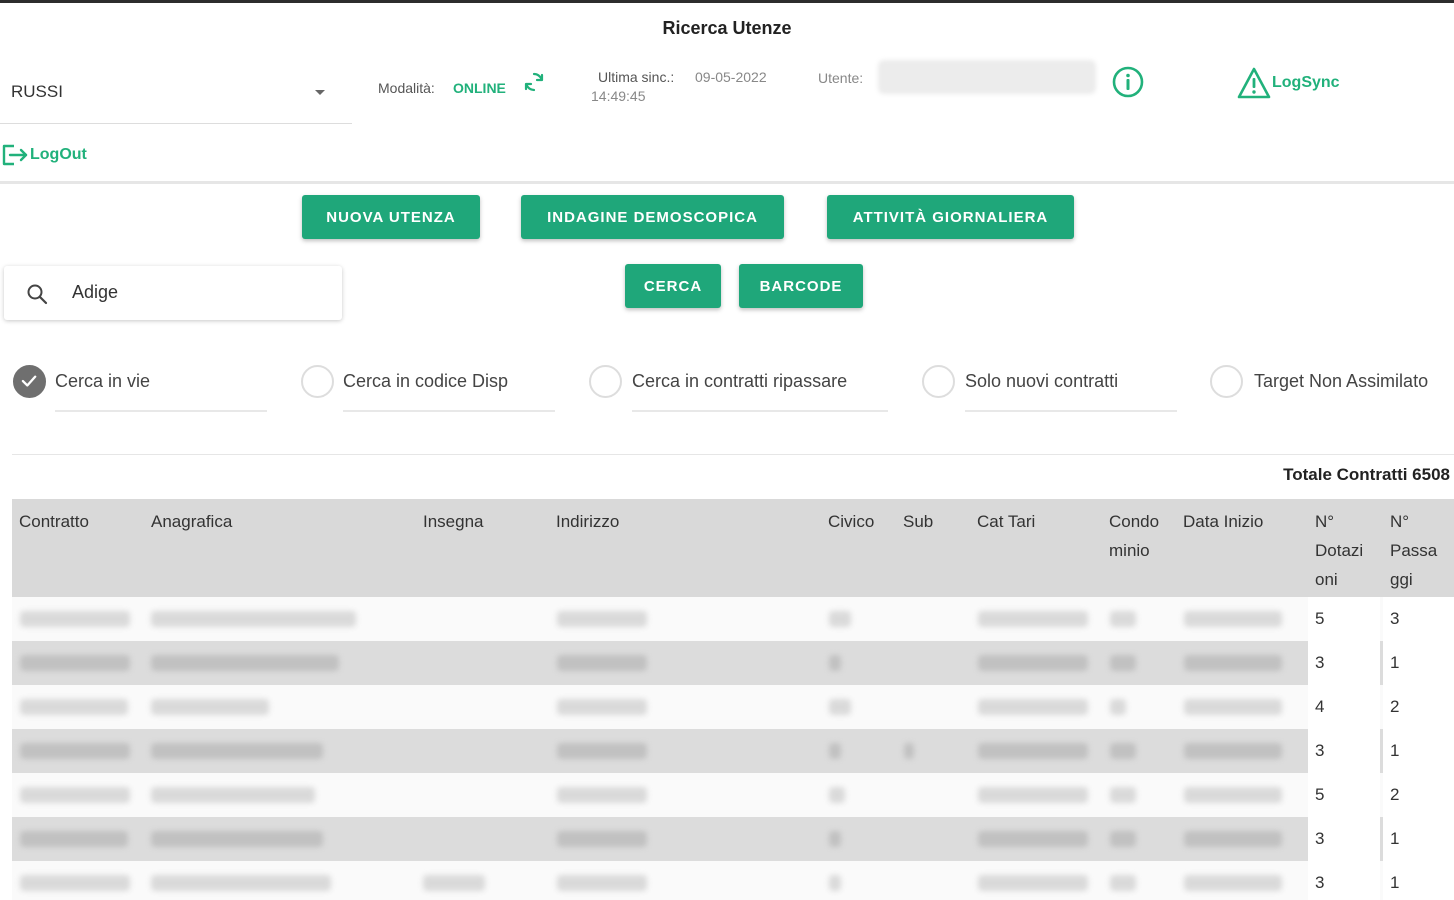  I want to click on filter-new-contracts: Solo nuovi contratti, so click(1052, 387).